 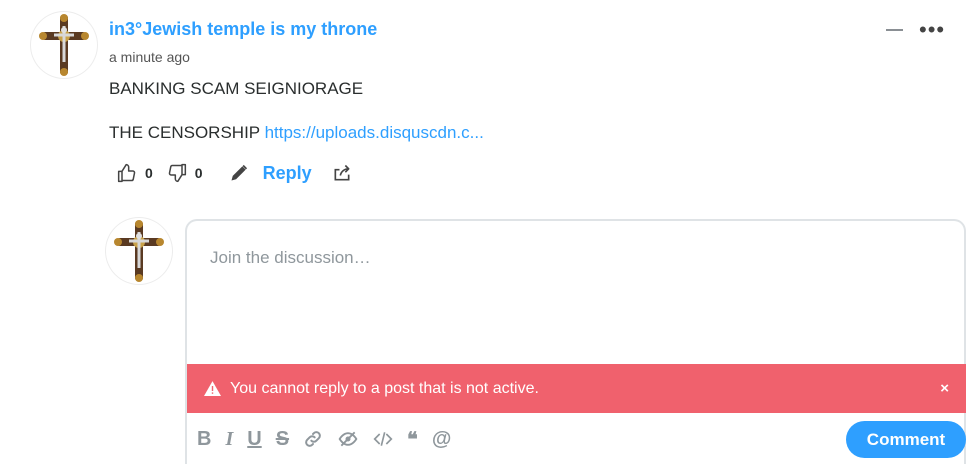 I want to click on more-options-button: •••, so click(x=932, y=30).